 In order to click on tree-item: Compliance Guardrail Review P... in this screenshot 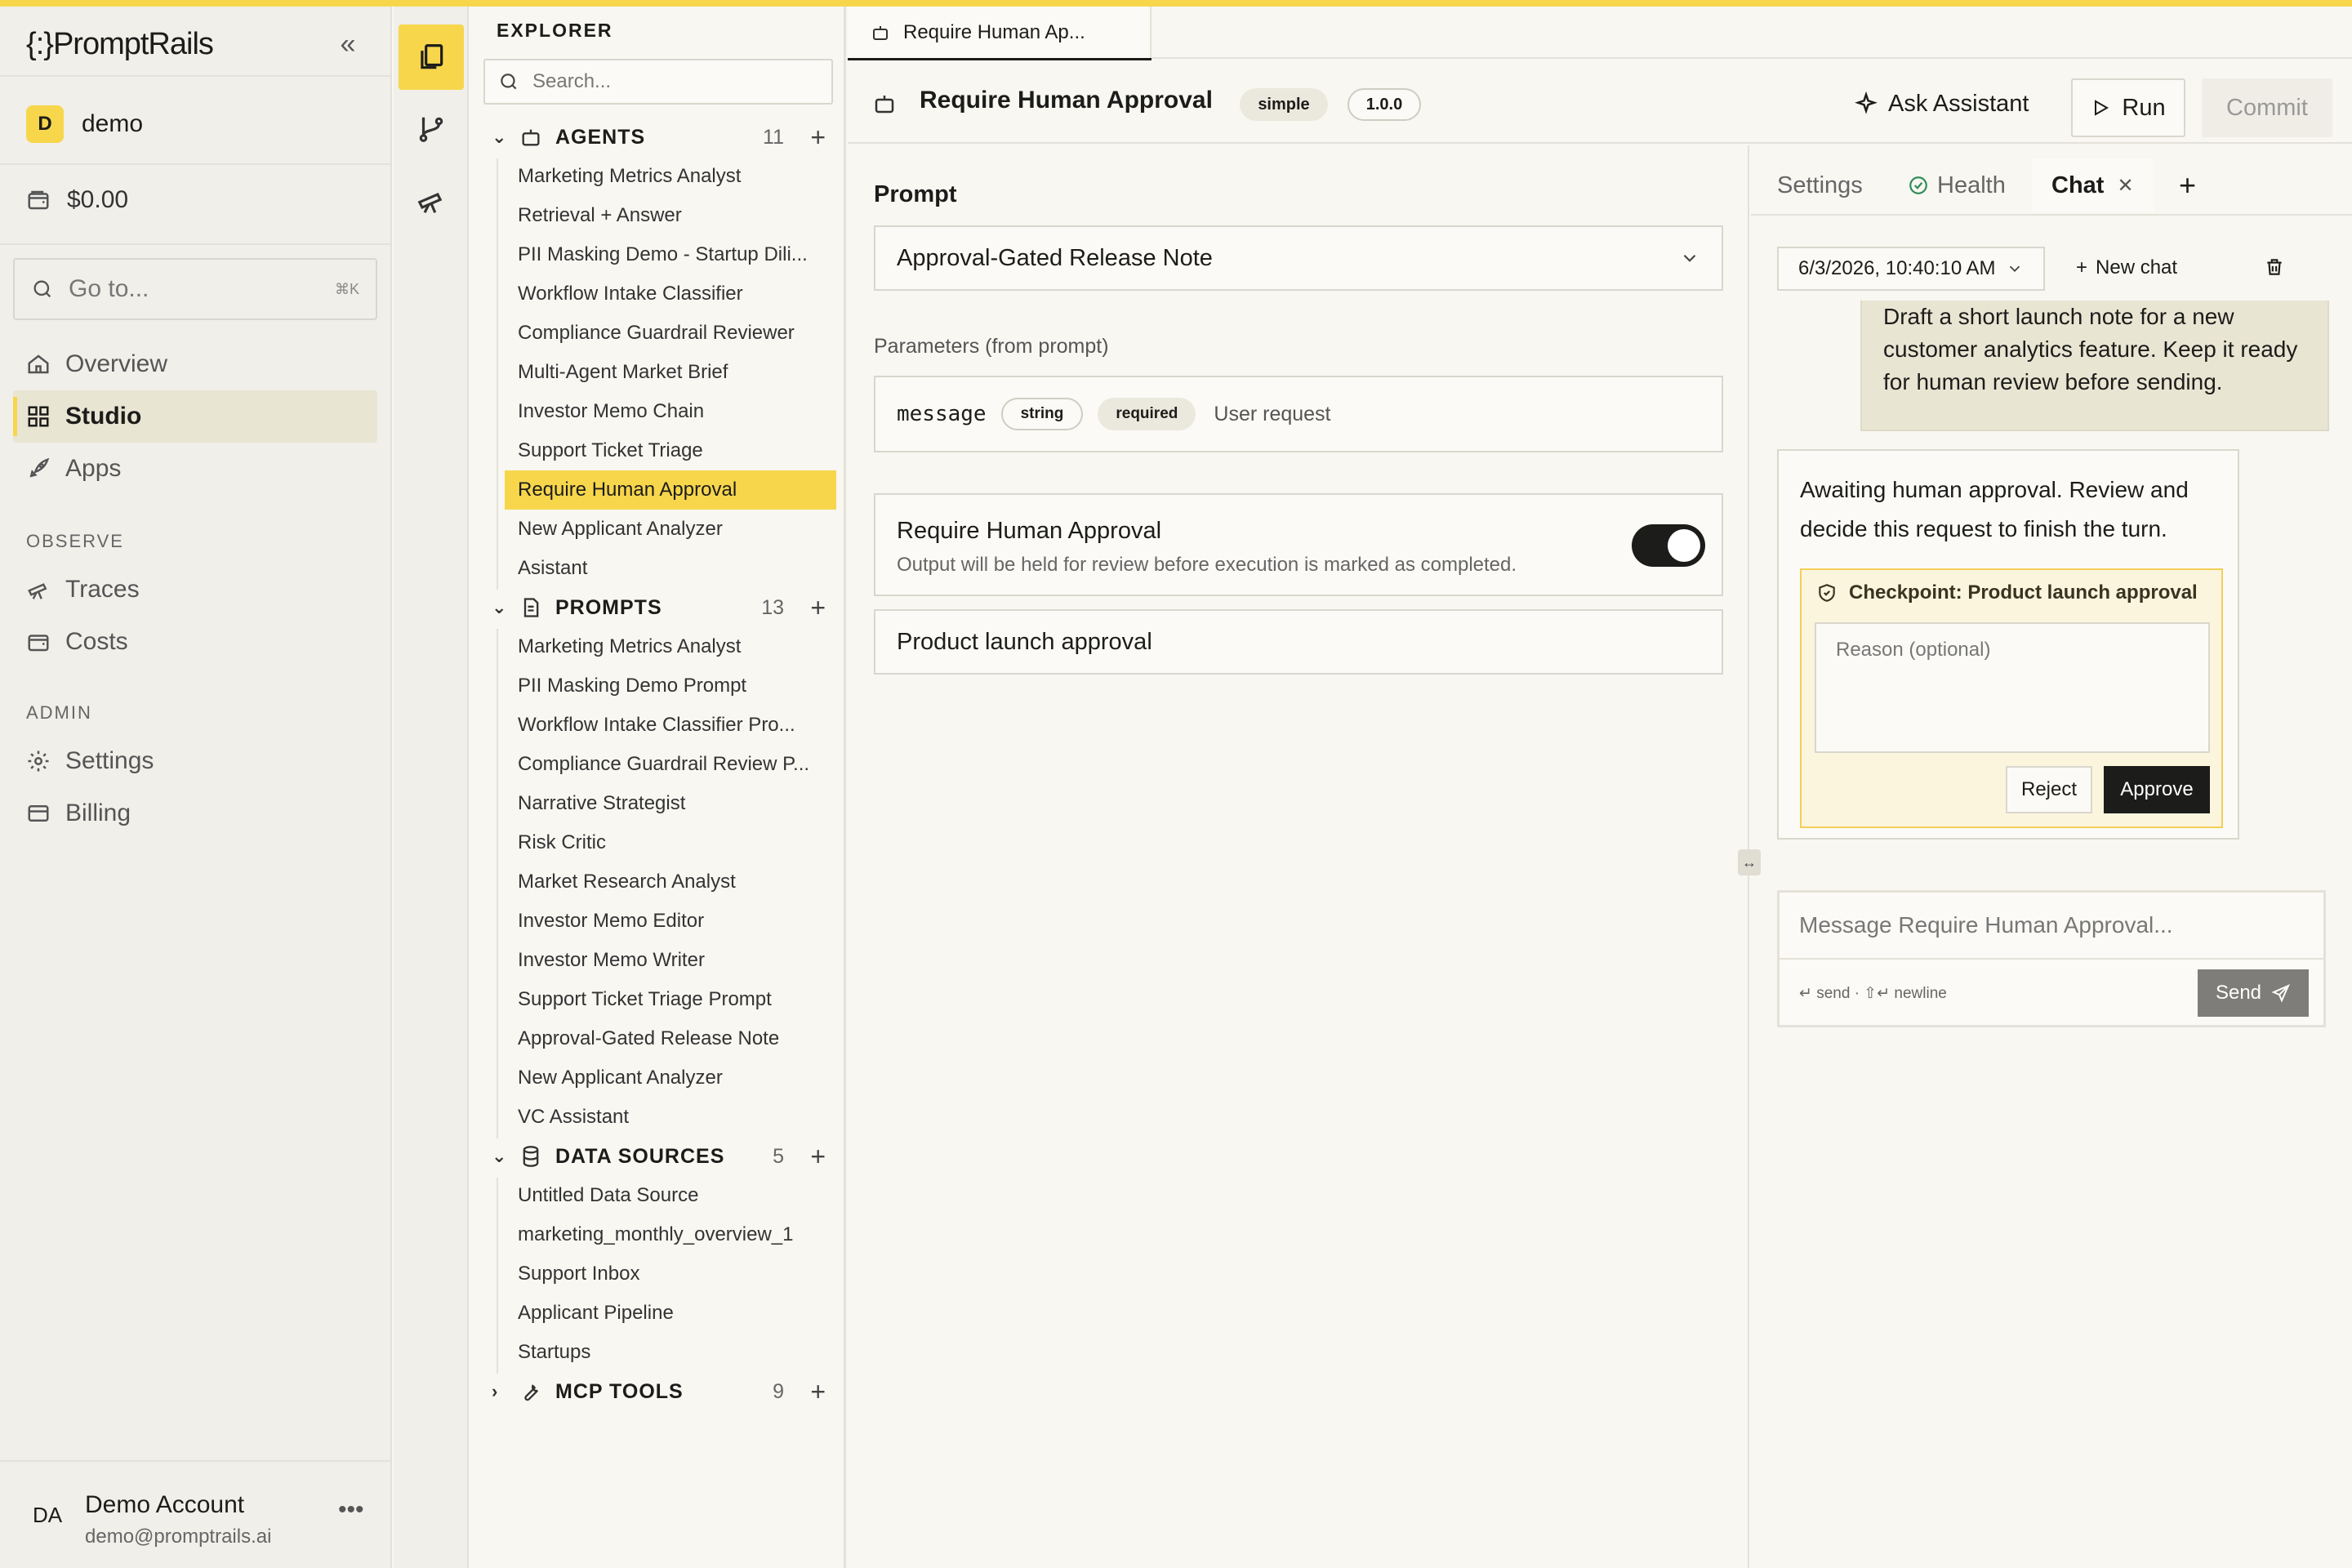, I will do `click(670, 764)`.